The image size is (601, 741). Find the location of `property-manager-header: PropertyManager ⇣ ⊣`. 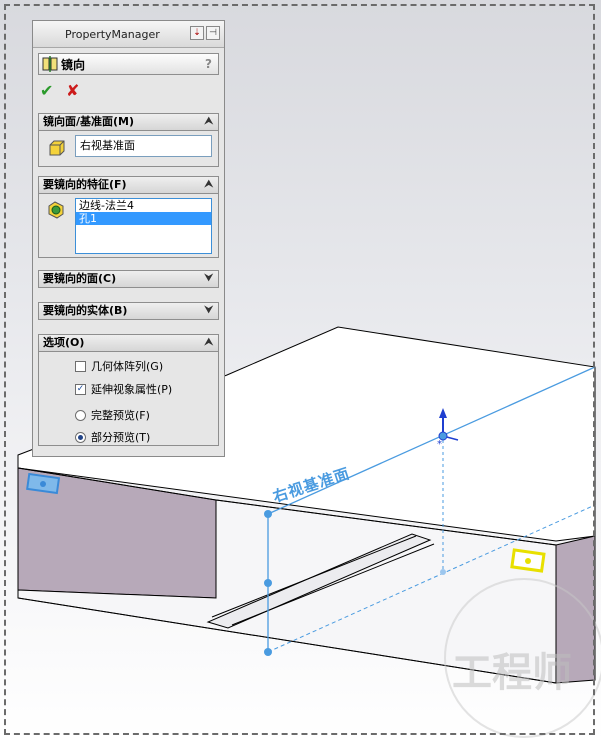

property-manager-header: PropertyManager ⇣ ⊣ is located at coordinates (128, 34).